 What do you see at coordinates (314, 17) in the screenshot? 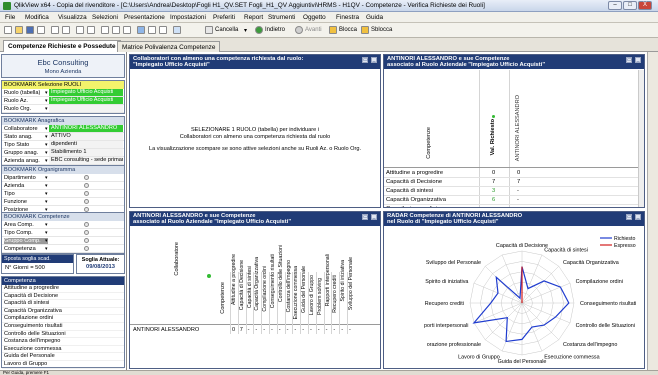
I see `menu-oggetto: Oggetto` at bounding box center [314, 17].